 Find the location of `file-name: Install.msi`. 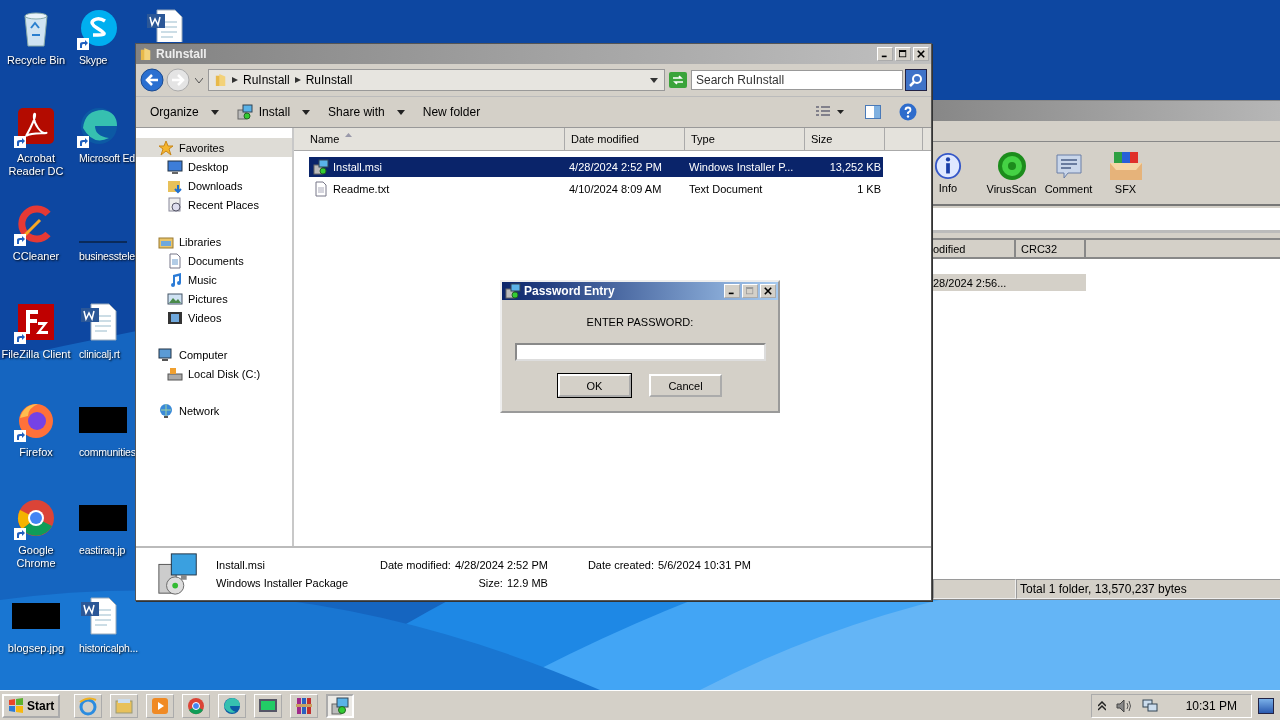

file-name: Install.msi is located at coordinates (357, 167).